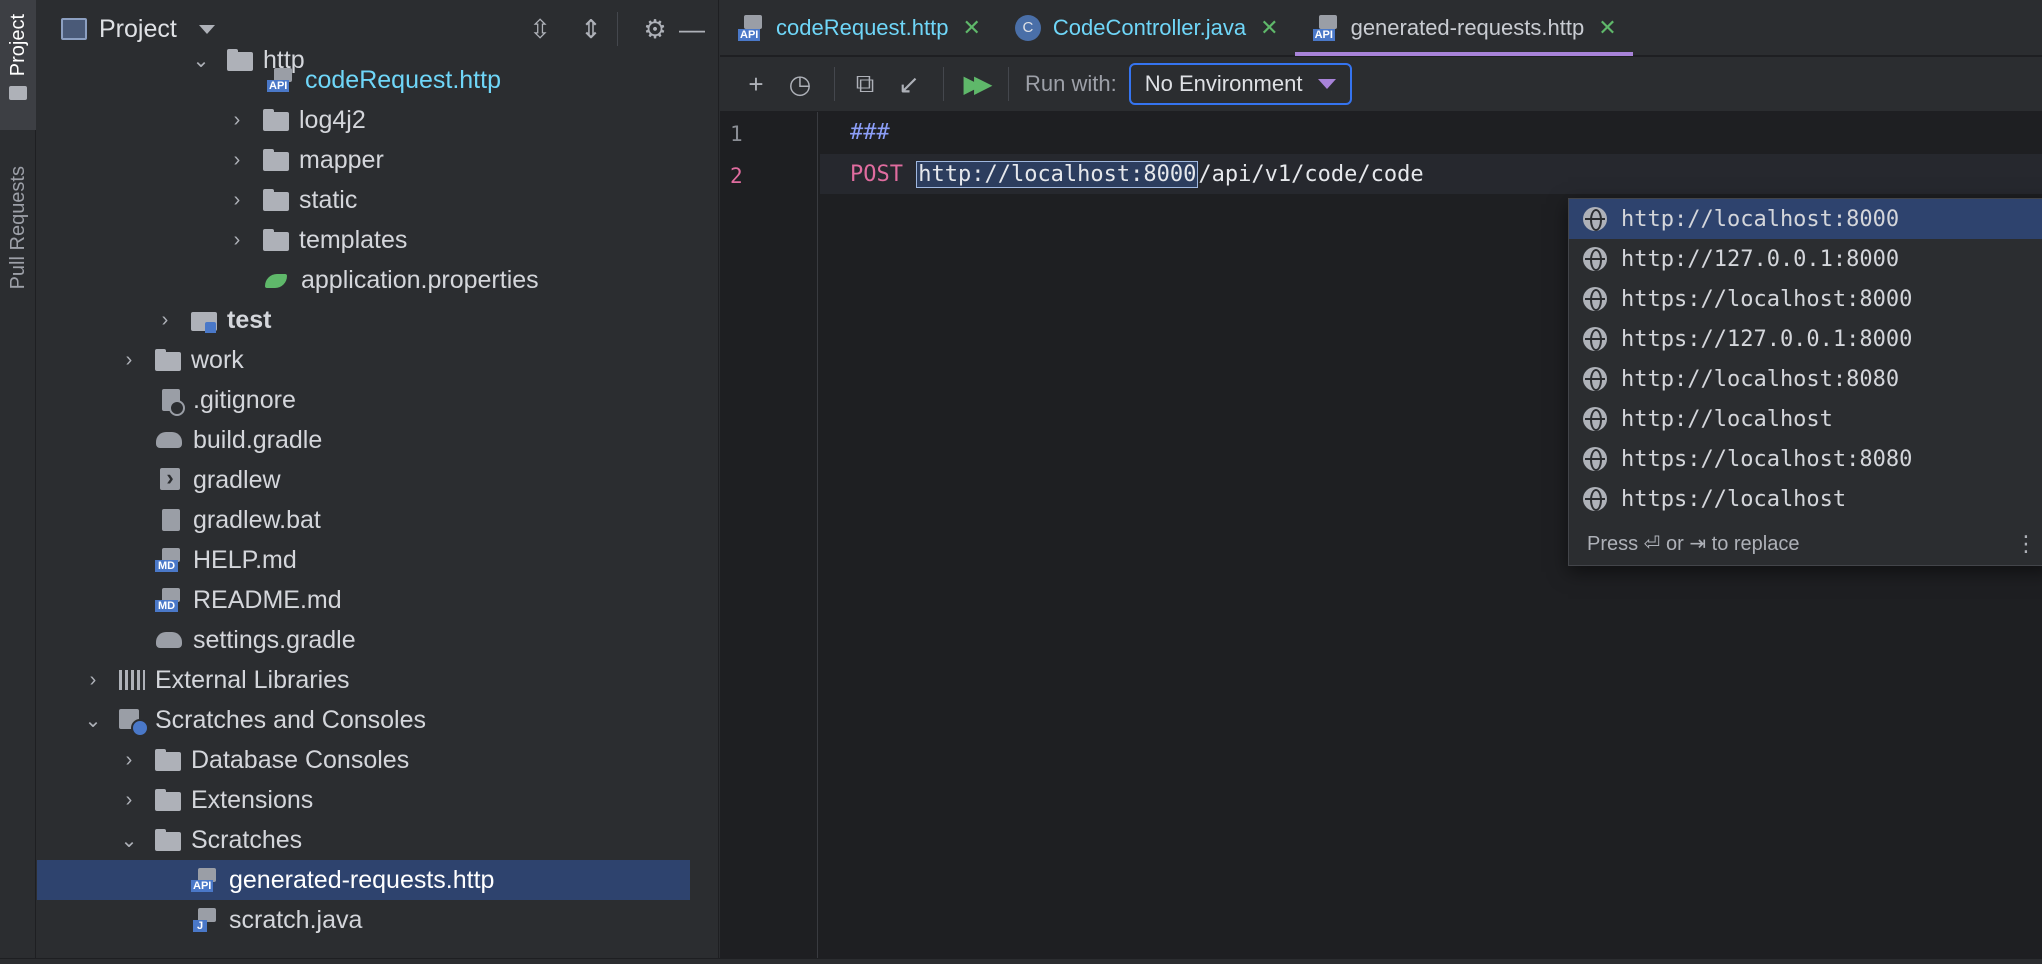  I want to click on completion-item: http://localhost, so click(1805, 419).